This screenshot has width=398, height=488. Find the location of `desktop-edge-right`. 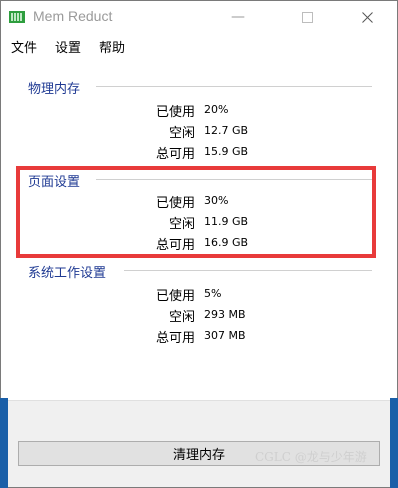

desktop-edge-right is located at coordinates (394, 443).